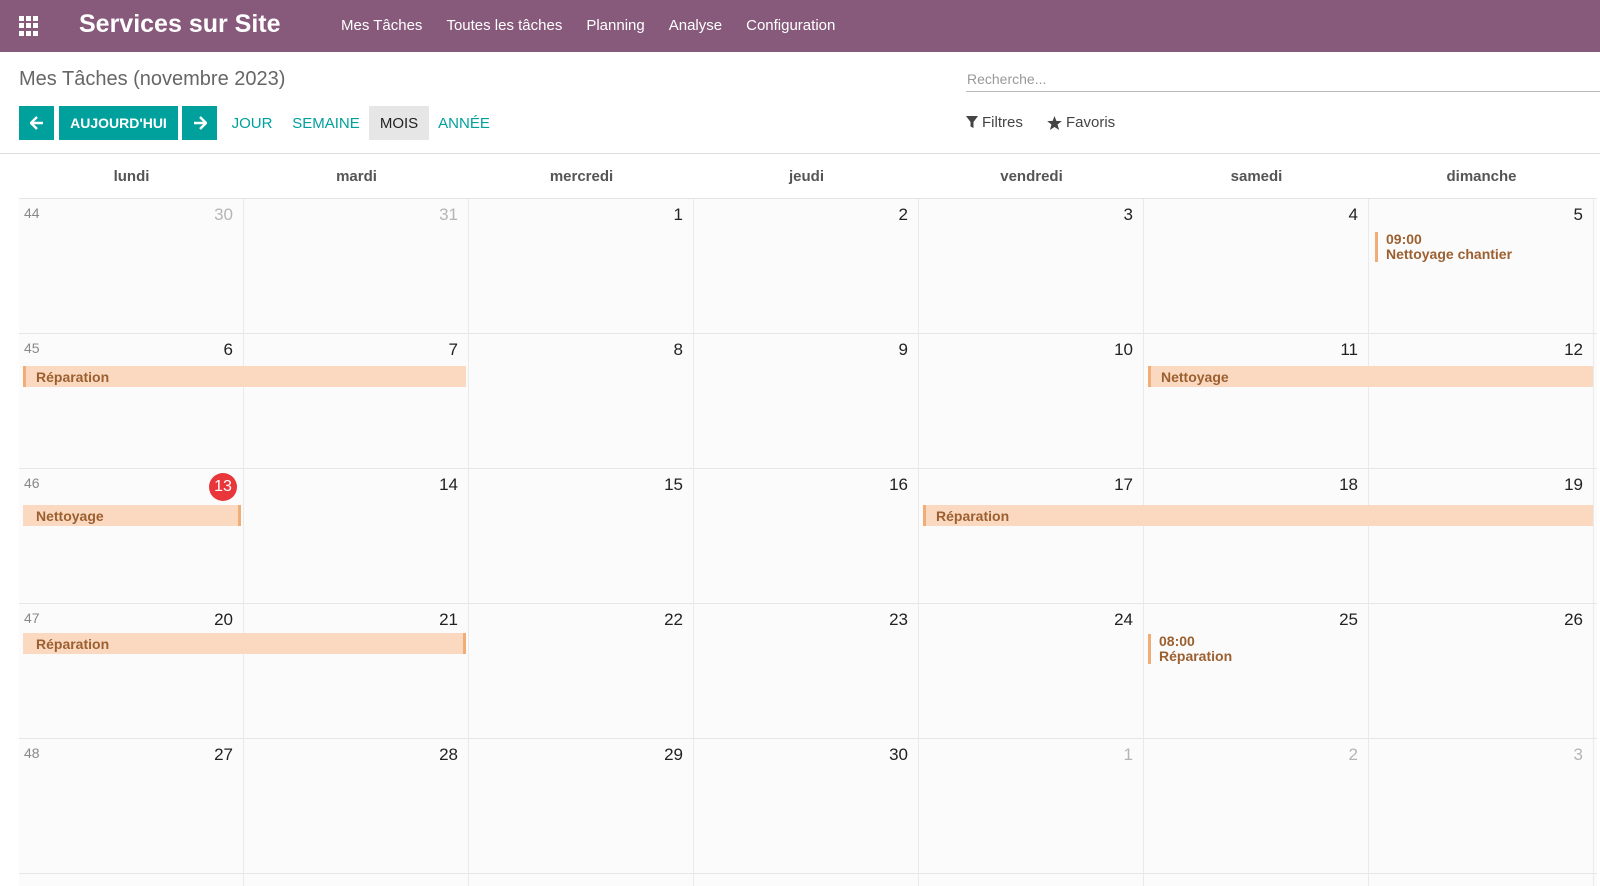 The height and width of the screenshot is (886, 1600). Describe the element at coordinates (464, 123) in the screenshot. I see `scale-year-button: ANNÉE` at that location.